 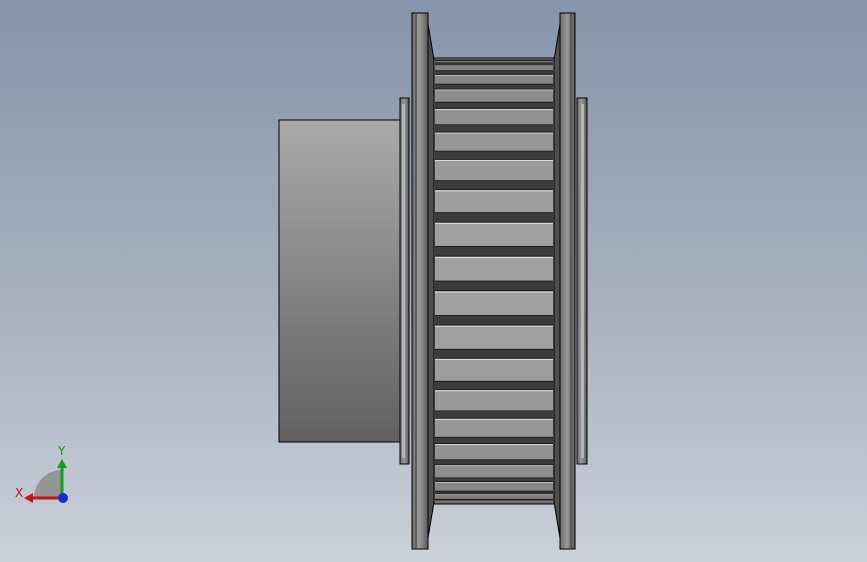 I want to click on pulley-flange-left, so click(x=420, y=281).